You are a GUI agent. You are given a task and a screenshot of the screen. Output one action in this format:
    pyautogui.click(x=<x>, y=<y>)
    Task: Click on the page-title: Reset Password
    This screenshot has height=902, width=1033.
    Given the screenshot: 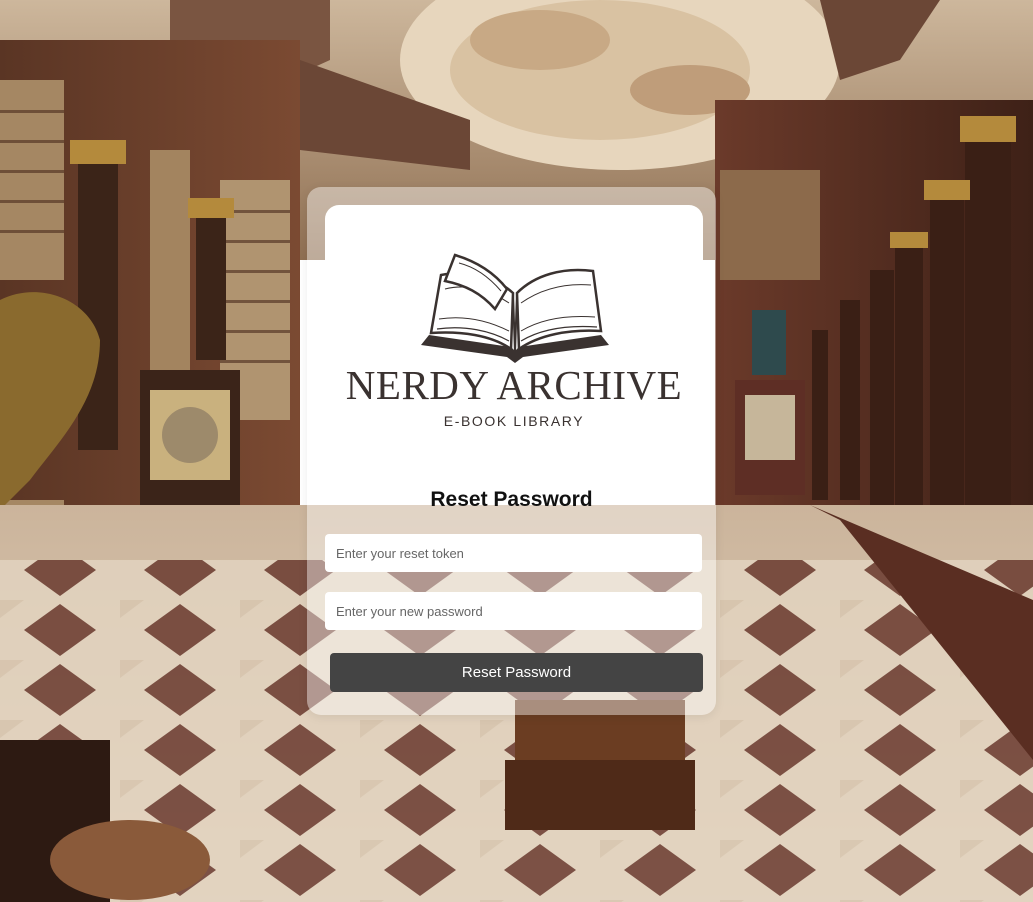 What is the action you would take?
    pyautogui.click(x=511, y=499)
    